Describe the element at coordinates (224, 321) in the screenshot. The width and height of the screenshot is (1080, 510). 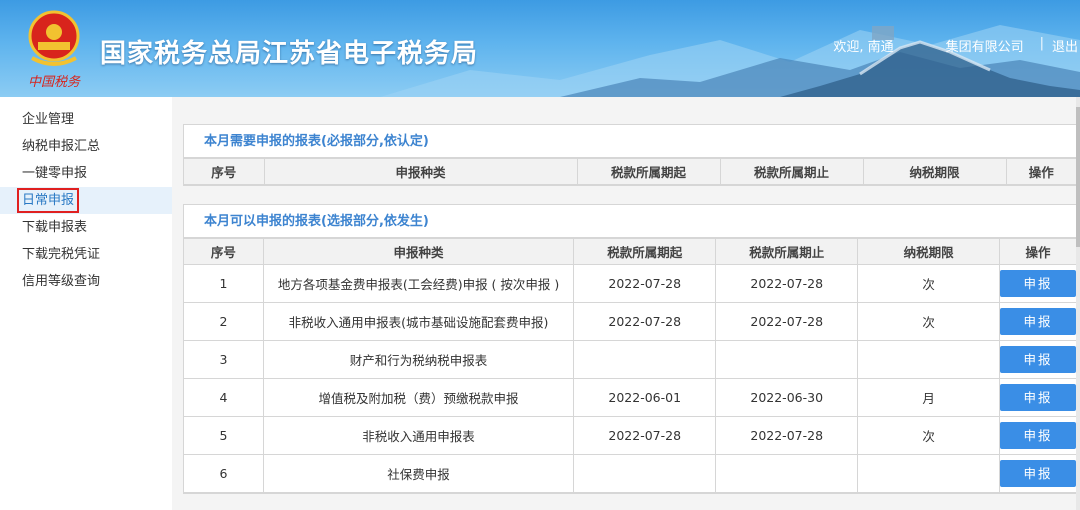
I see `row-number: 2` at that location.